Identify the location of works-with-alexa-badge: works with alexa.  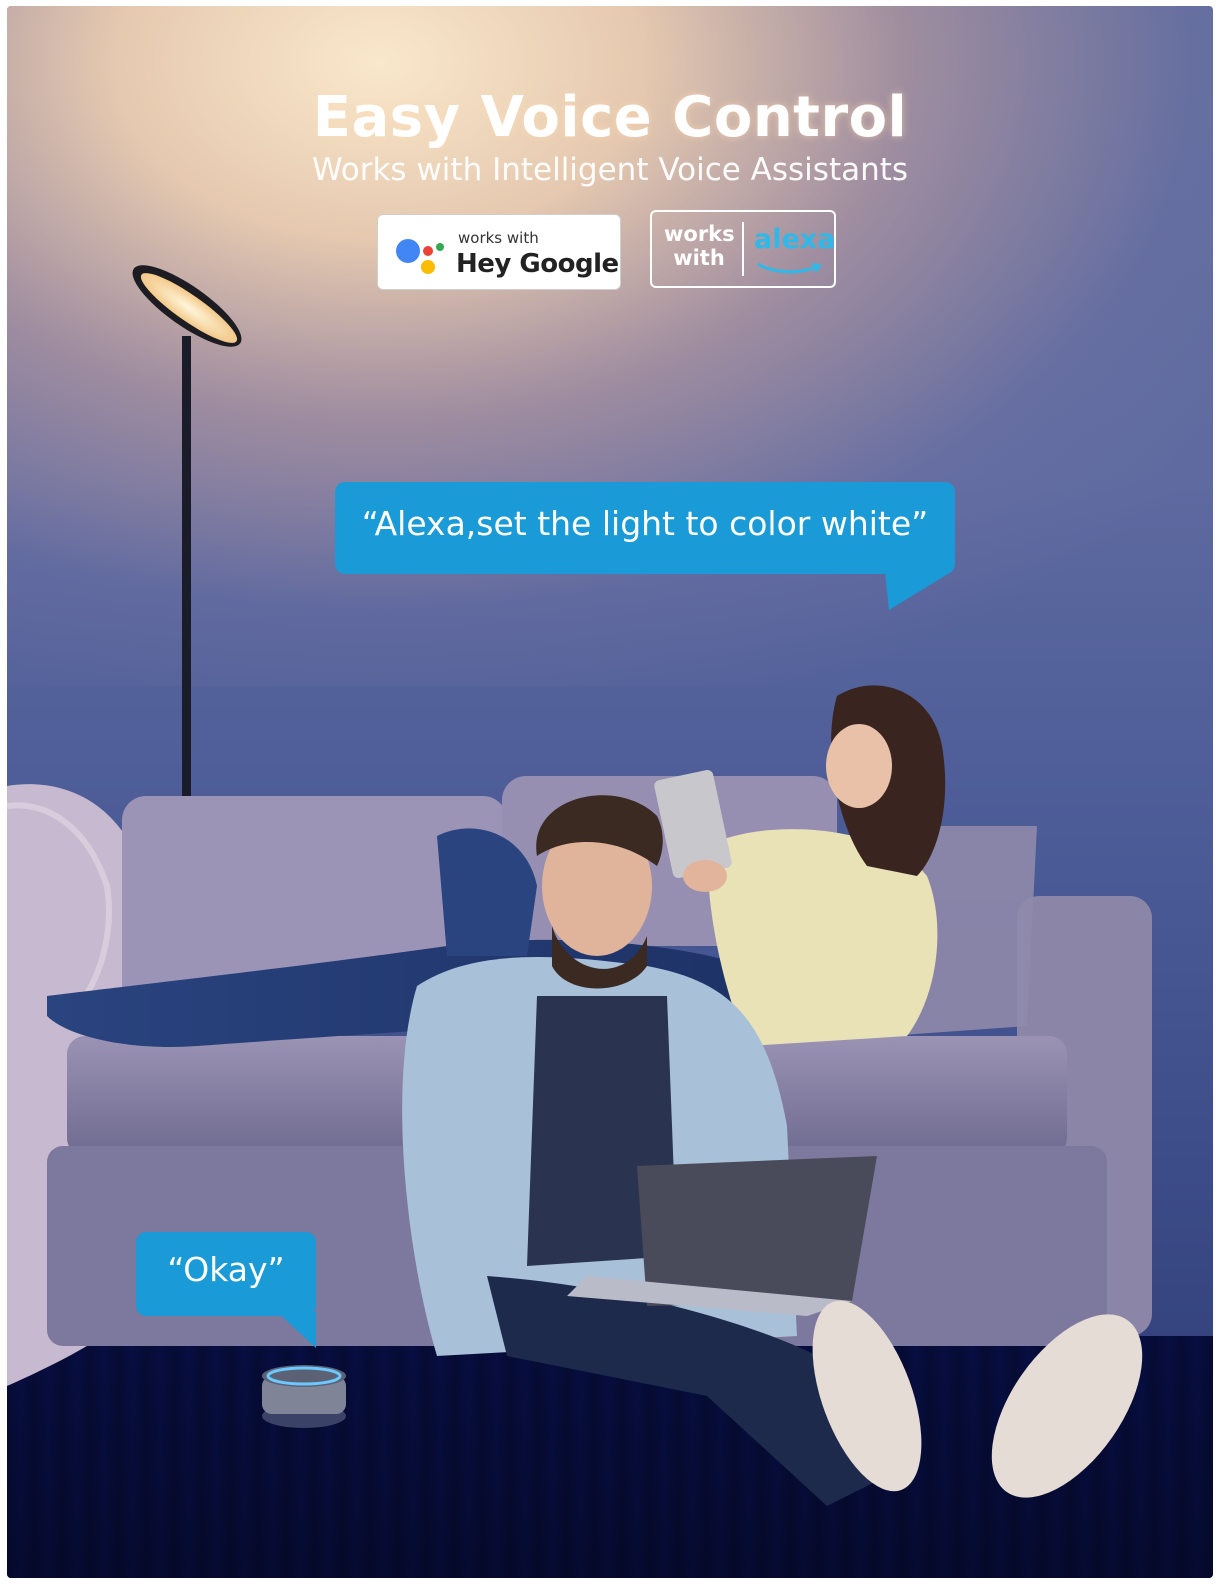
(743, 249).